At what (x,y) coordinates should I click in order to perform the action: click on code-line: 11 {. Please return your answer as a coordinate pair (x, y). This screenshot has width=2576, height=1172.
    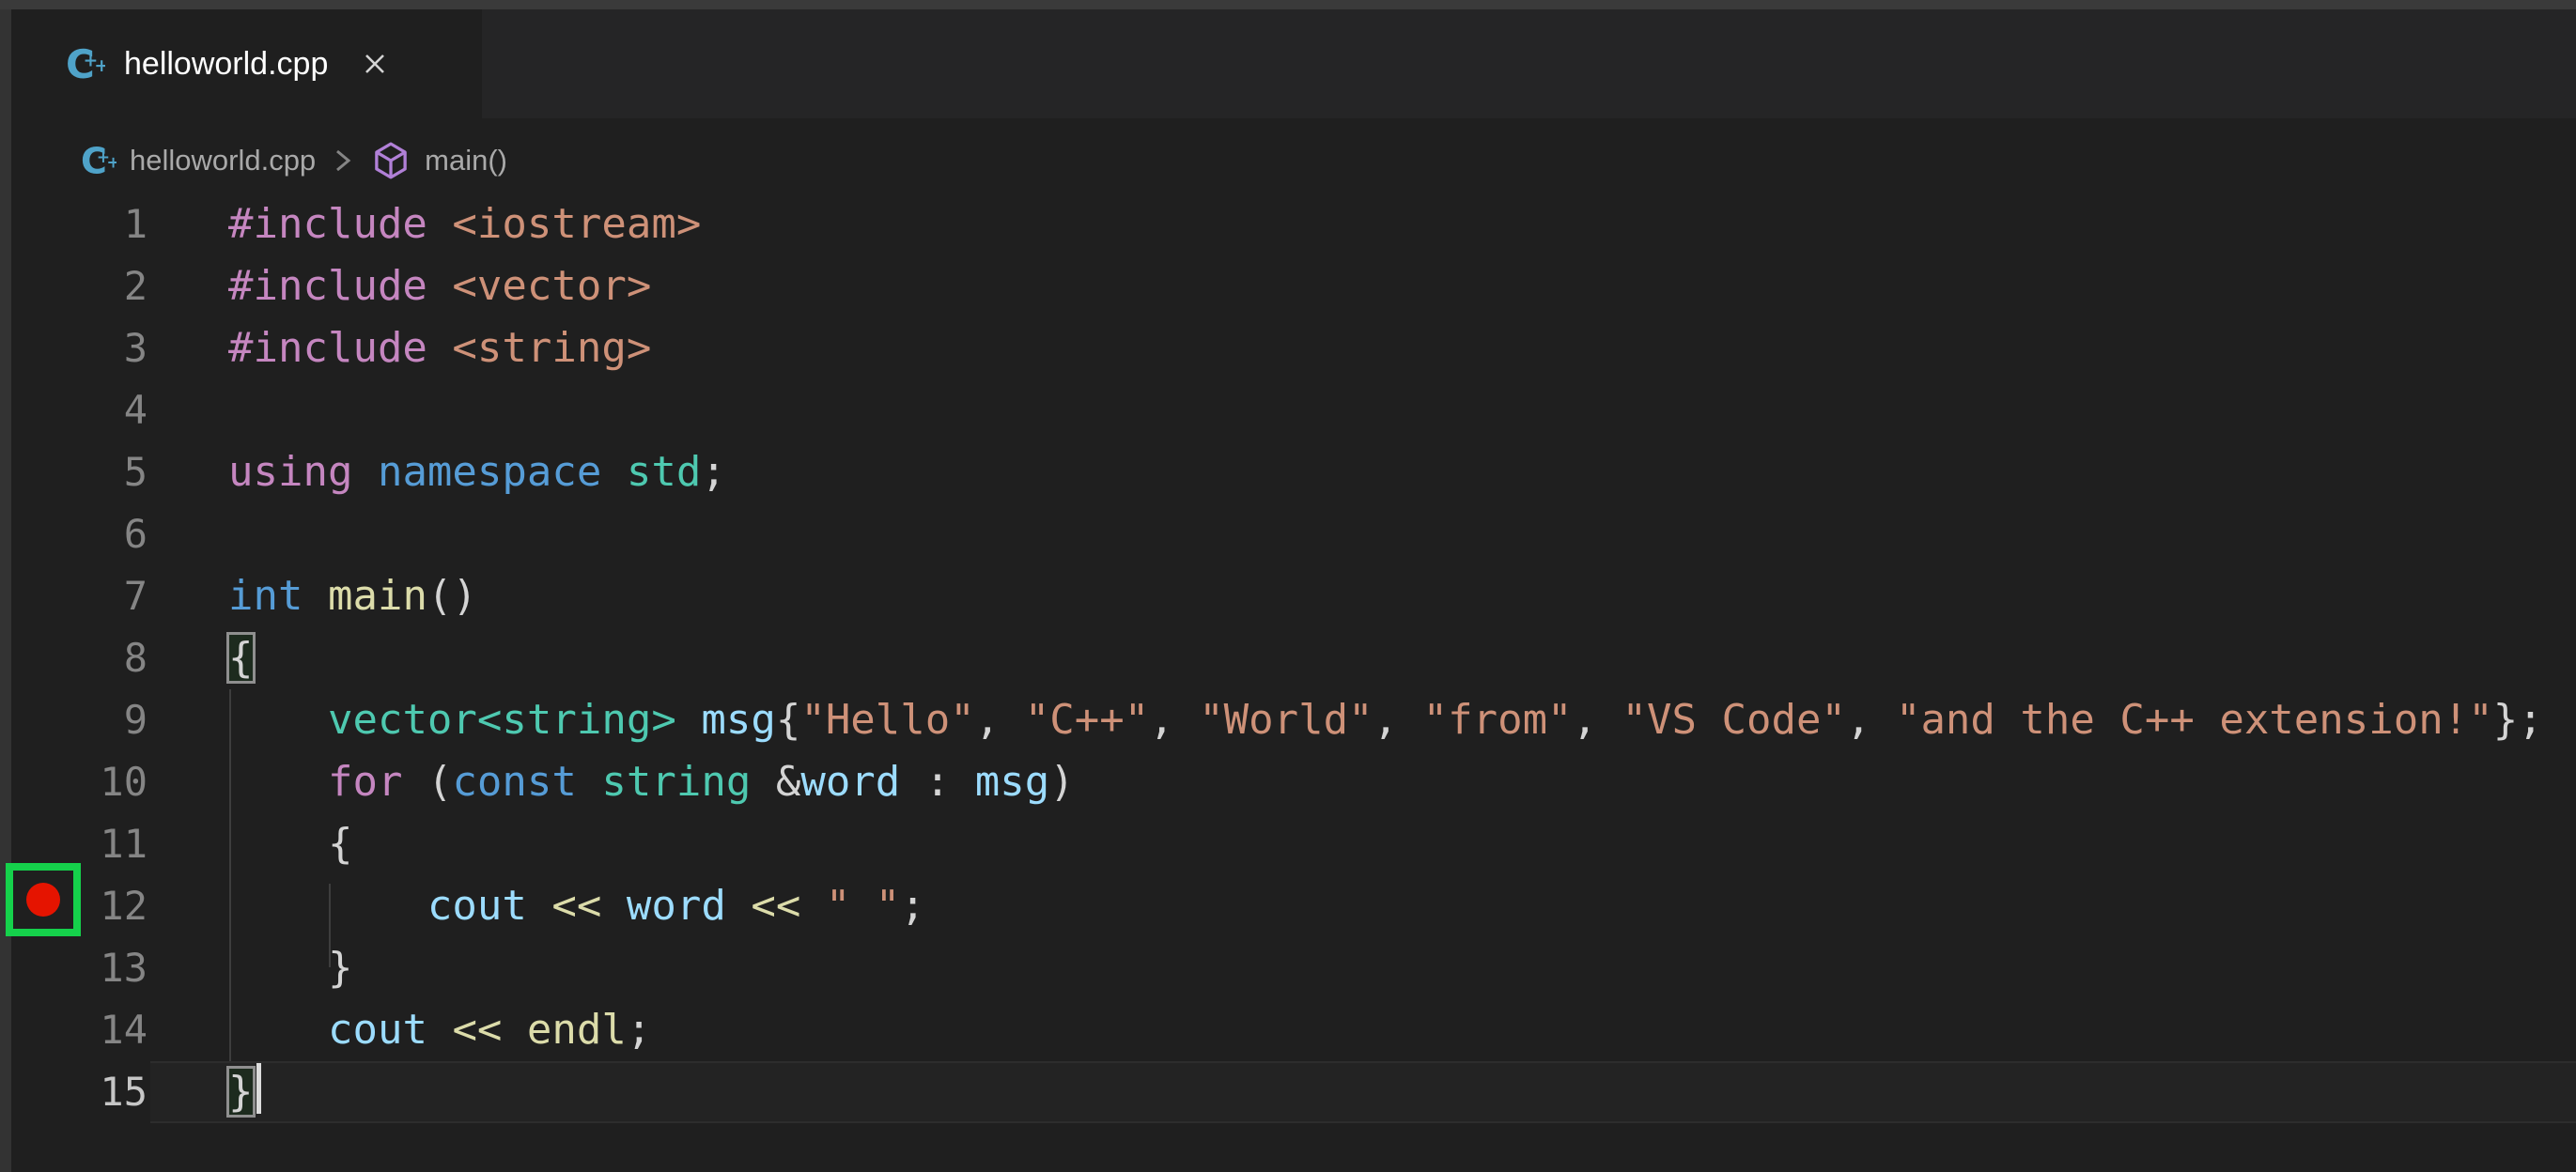
    Looking at the image, I should click on (1293, 844).